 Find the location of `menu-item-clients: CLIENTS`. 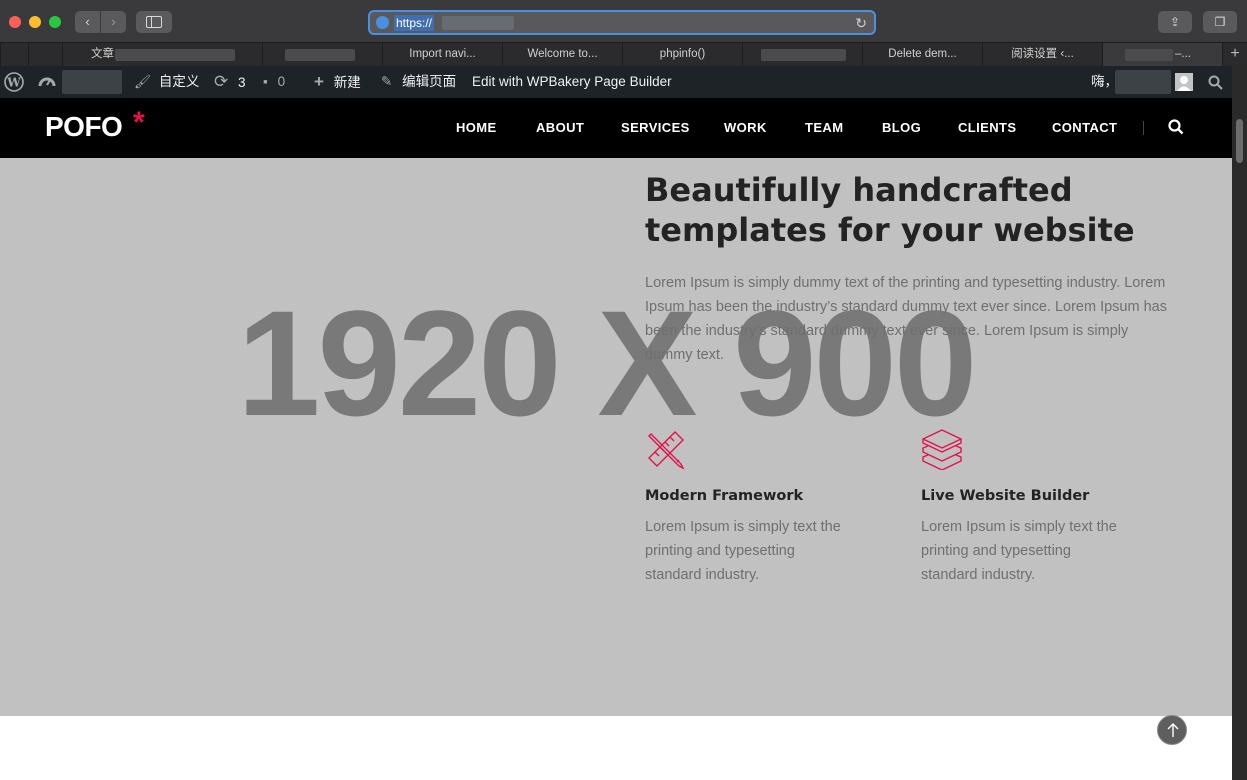

menu-item-clients: CLIENTS is located at coordinates (987, 128).